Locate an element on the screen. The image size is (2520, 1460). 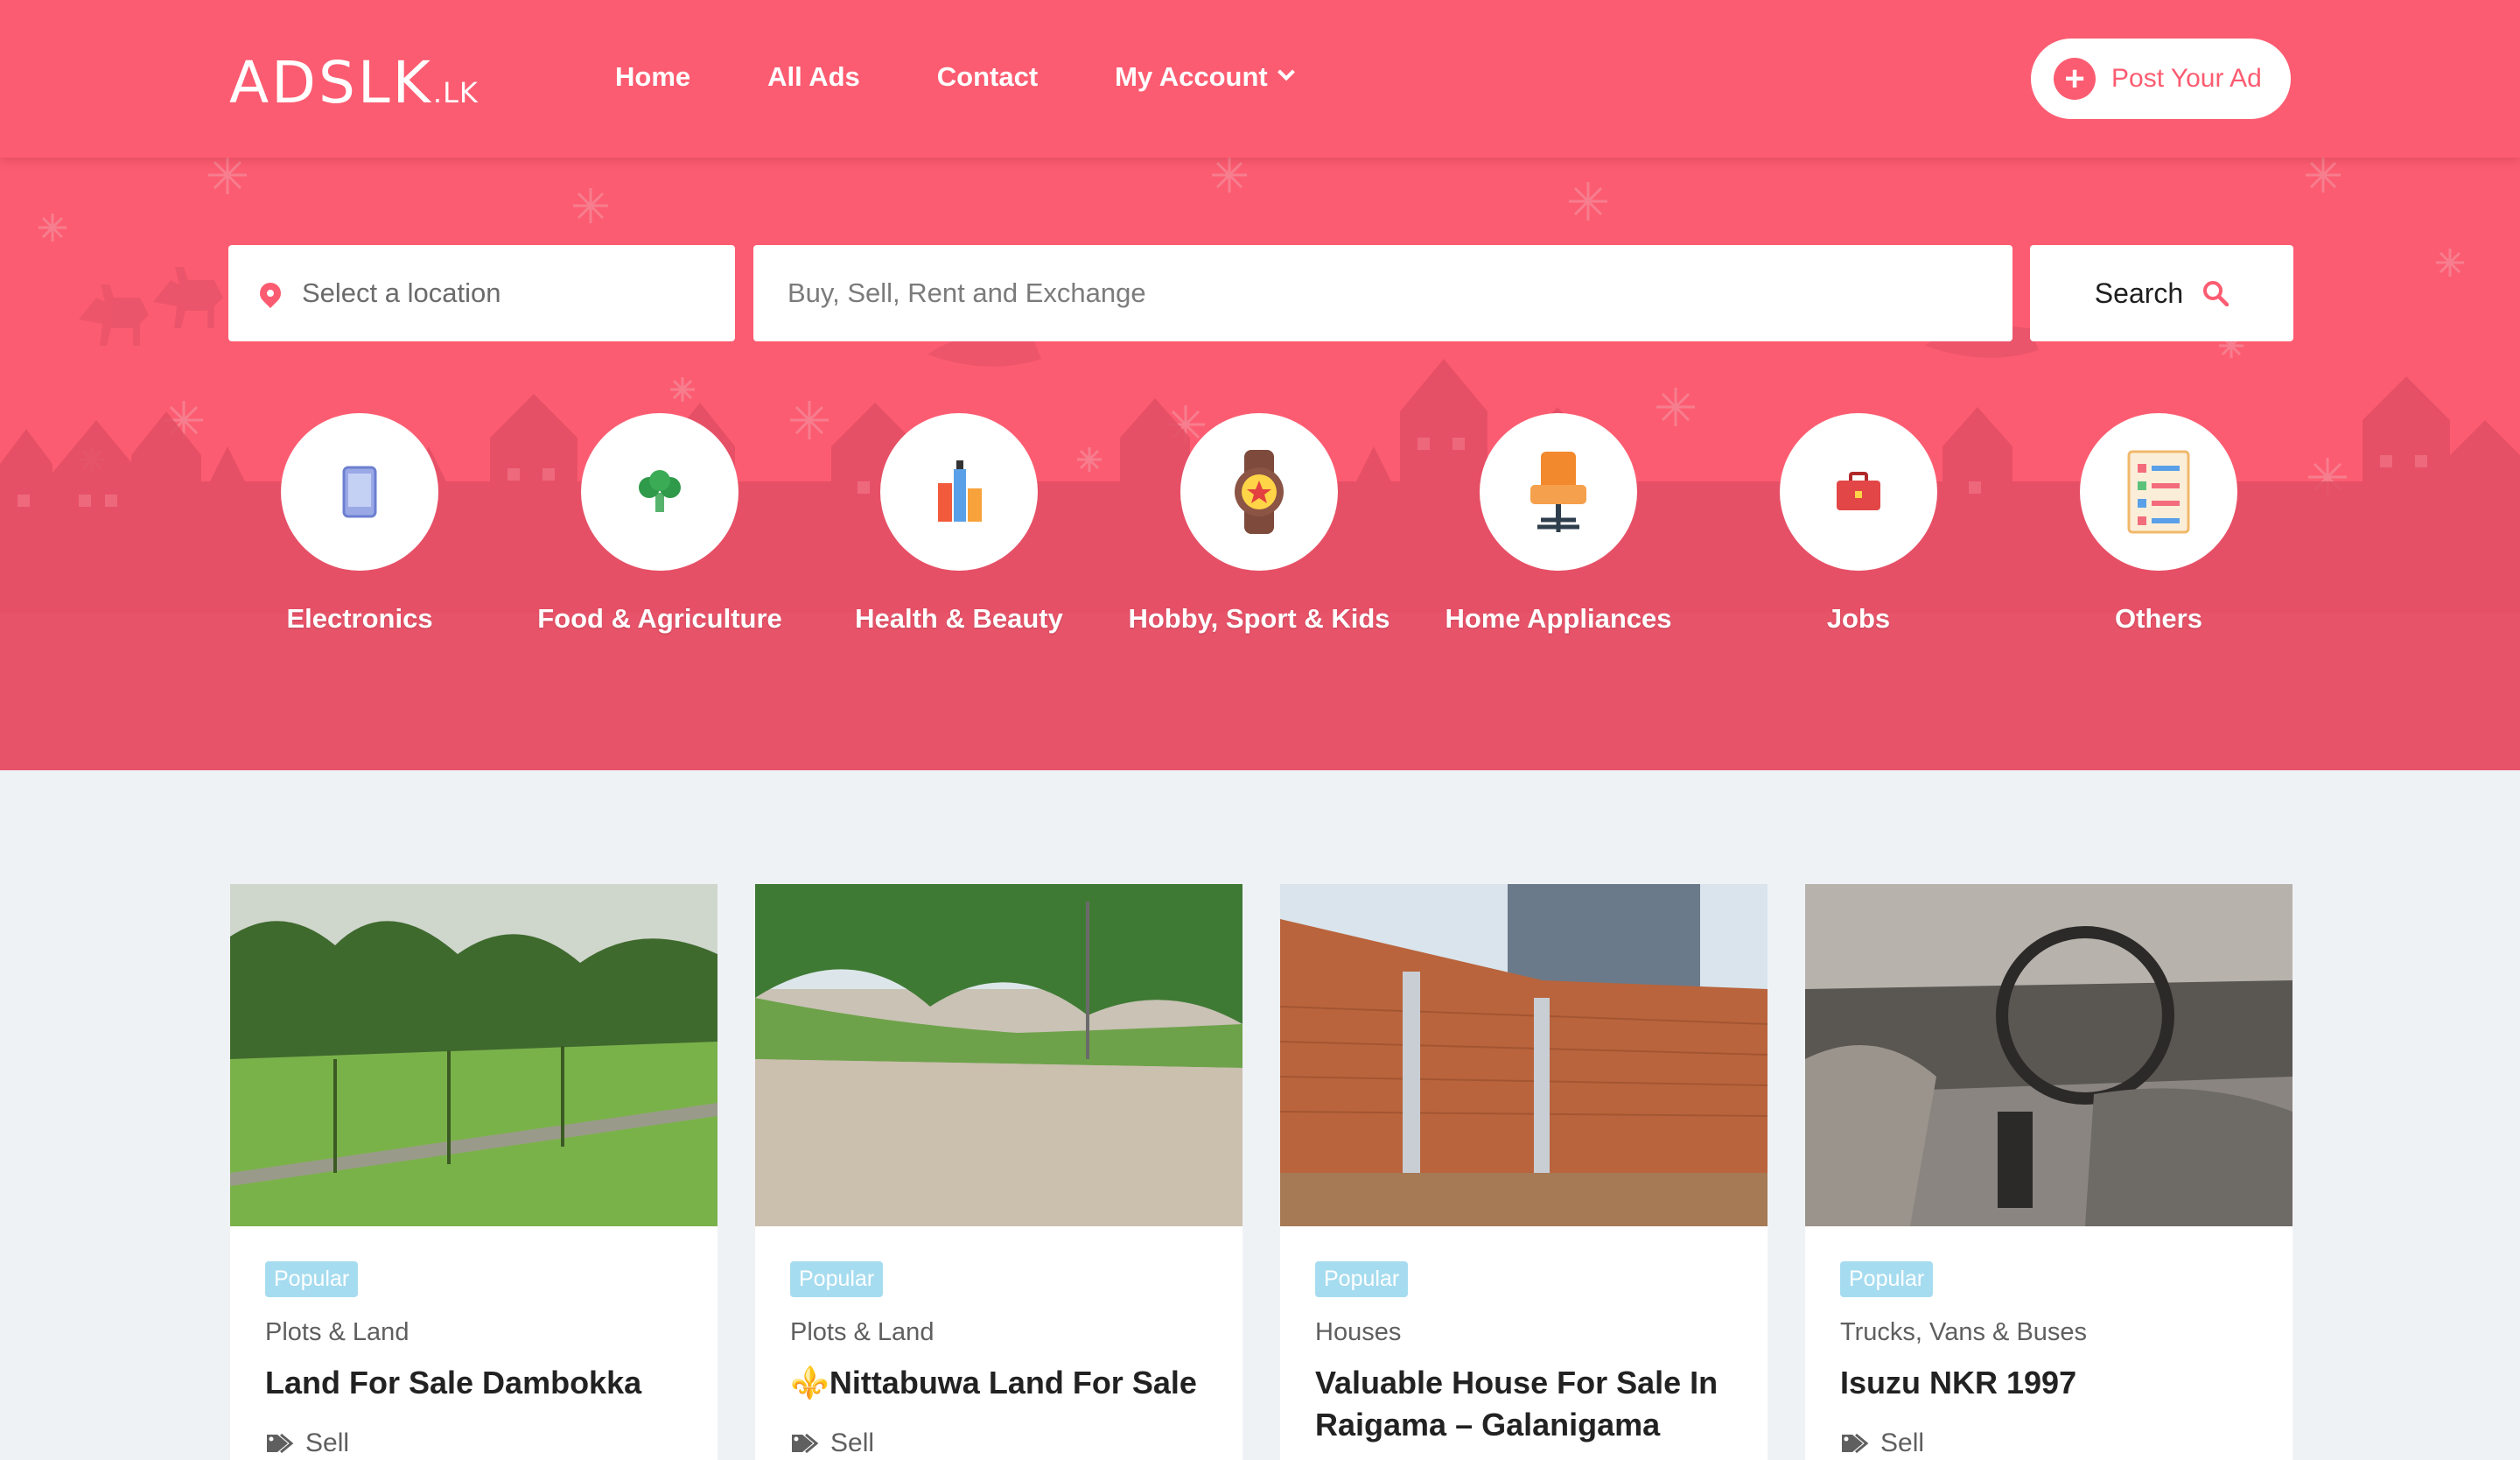
logo-name: ADSLK is located at coordinates (331, 82).